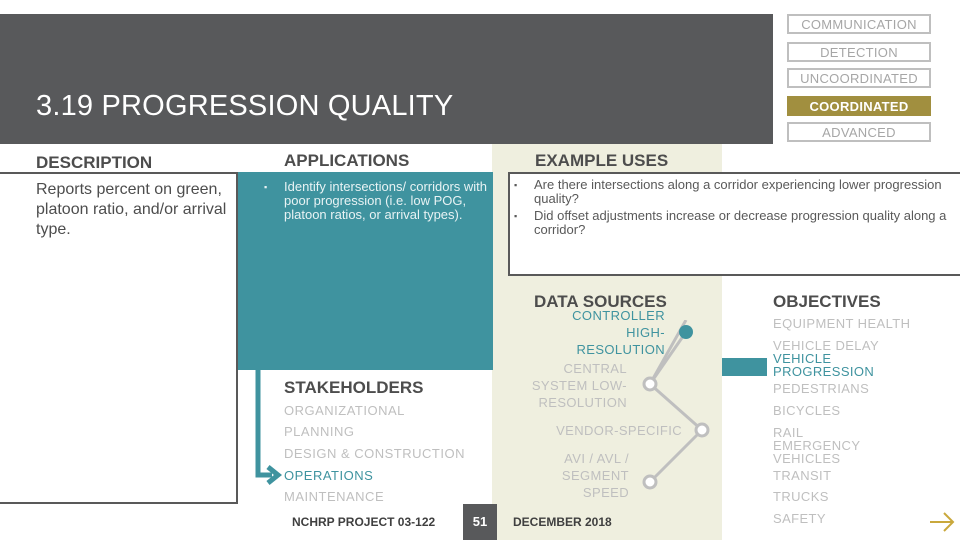 The height and width of the screenshot is (540, 960). Describe the element at coordinates (619, 430) in the screenshot. I see `data-source-vendor-specific: VENDOR-SPECIFIC` at that location.